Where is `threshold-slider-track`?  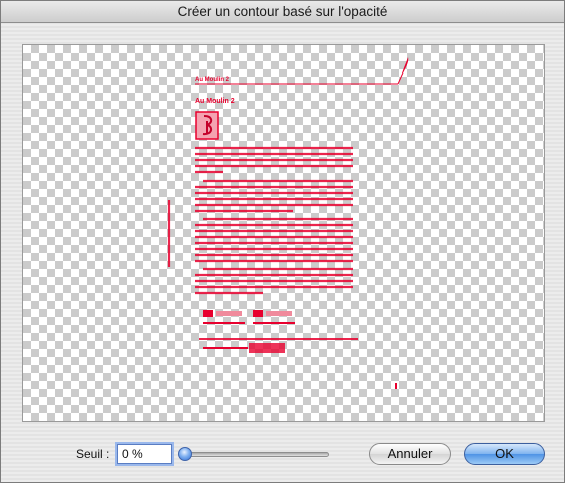
threshold-slider-track is located at coordinates (255, 454).